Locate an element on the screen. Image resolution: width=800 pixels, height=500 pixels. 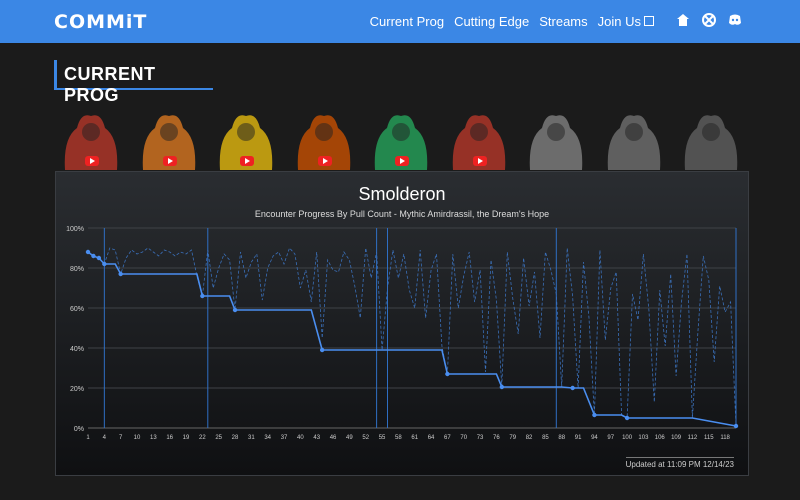
x-tick-label: 46 is located at coordinates (333, 438).